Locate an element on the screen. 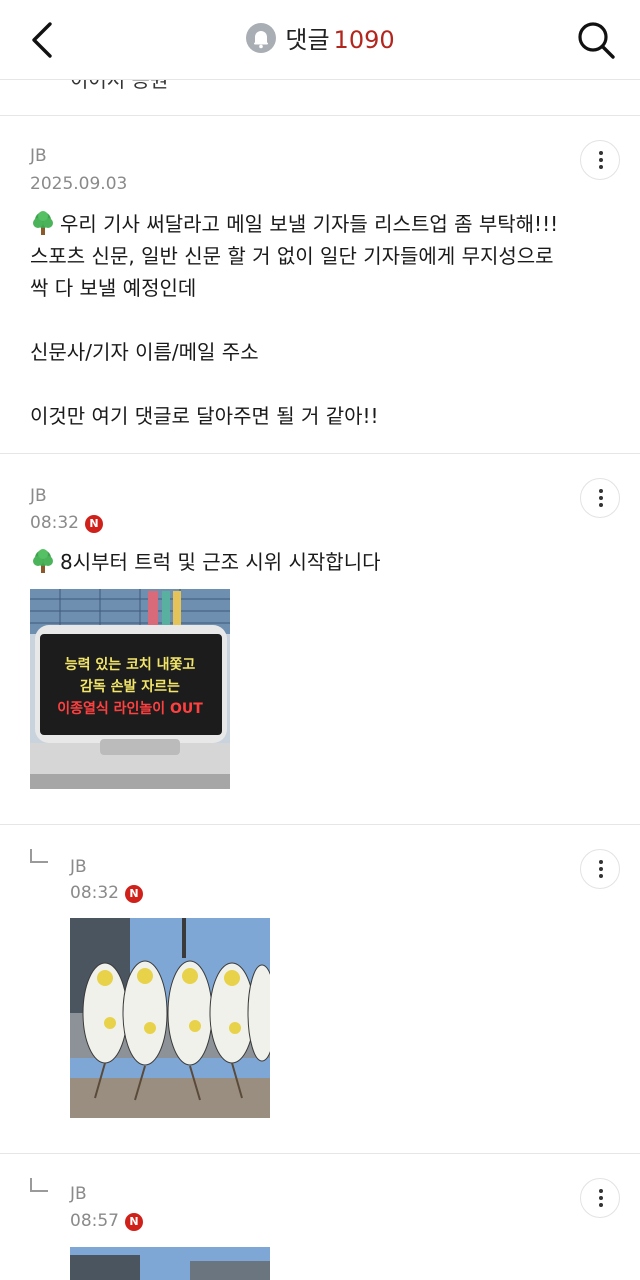  sign-line: 감독 손발 자르는 is located at coordinates (130, 686).